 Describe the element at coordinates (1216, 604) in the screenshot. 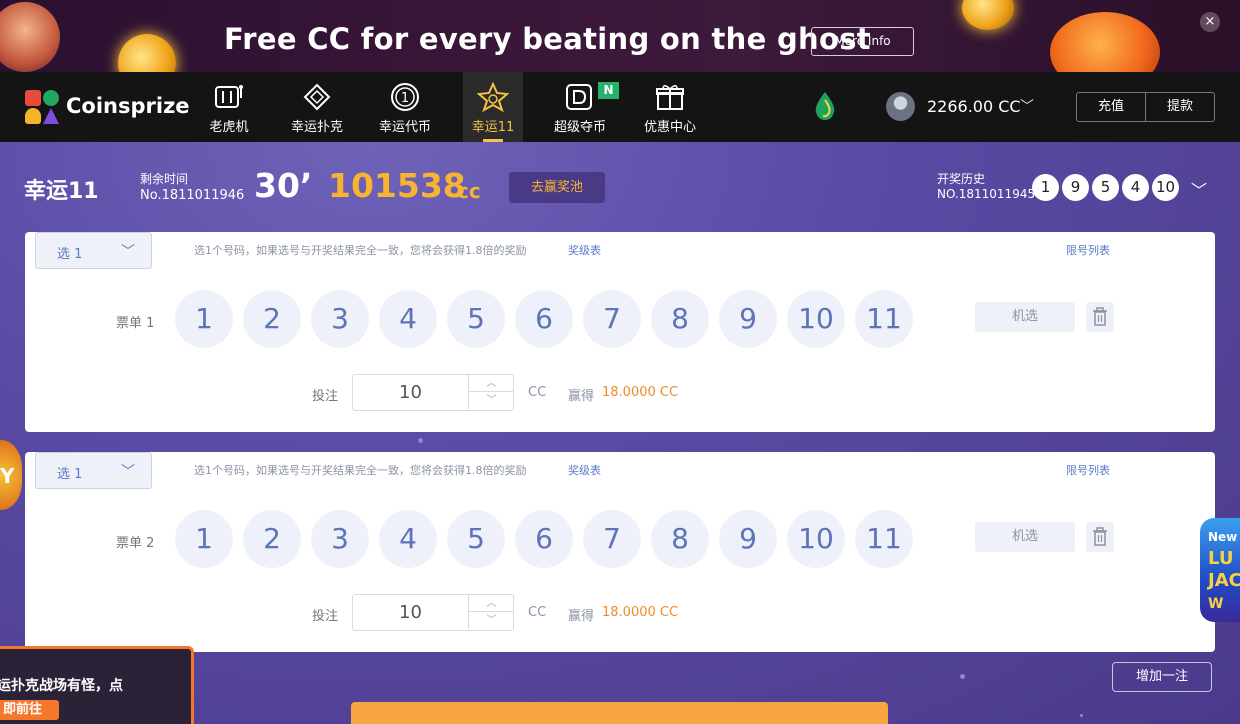

I see `promo-text: W` at that location.